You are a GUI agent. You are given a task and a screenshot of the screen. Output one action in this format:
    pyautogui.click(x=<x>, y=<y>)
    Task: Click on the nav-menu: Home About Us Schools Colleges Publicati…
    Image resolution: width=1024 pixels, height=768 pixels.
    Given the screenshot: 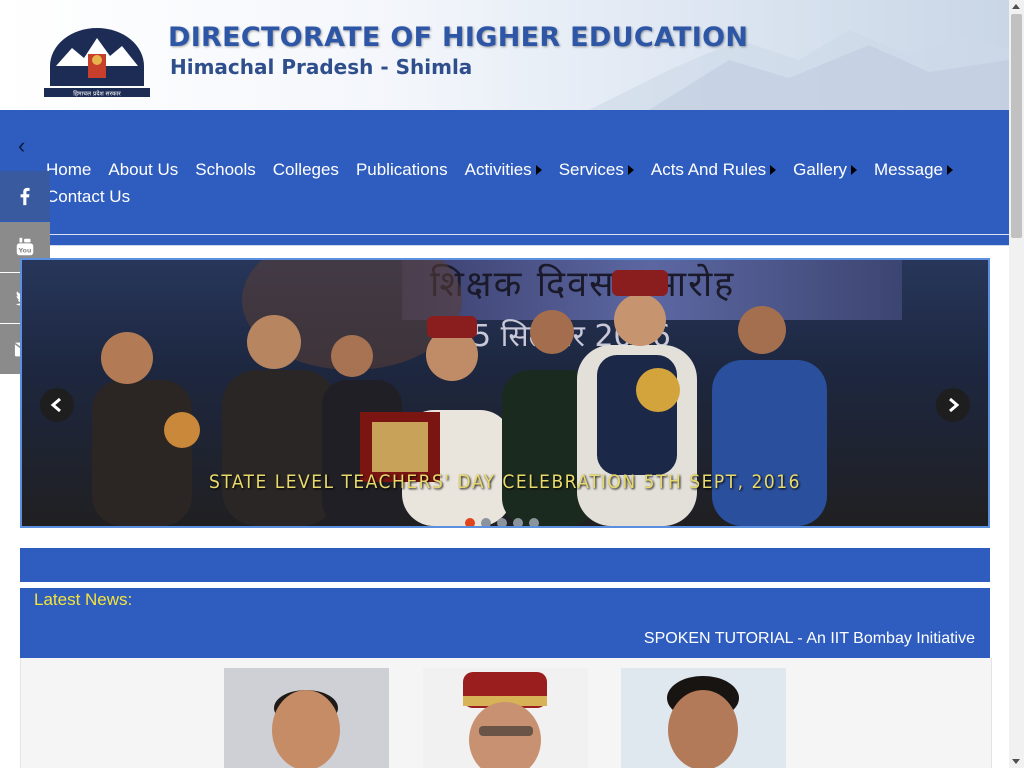 What is the action you would take?
    pyautogui.click(x=521, y=183)
    